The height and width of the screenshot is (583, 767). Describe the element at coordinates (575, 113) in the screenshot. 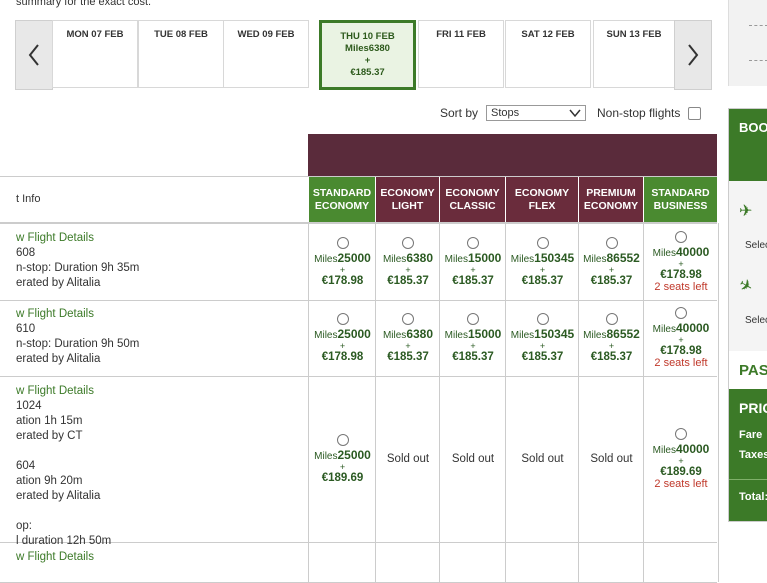

I see `chevron-down-icon` at that location.